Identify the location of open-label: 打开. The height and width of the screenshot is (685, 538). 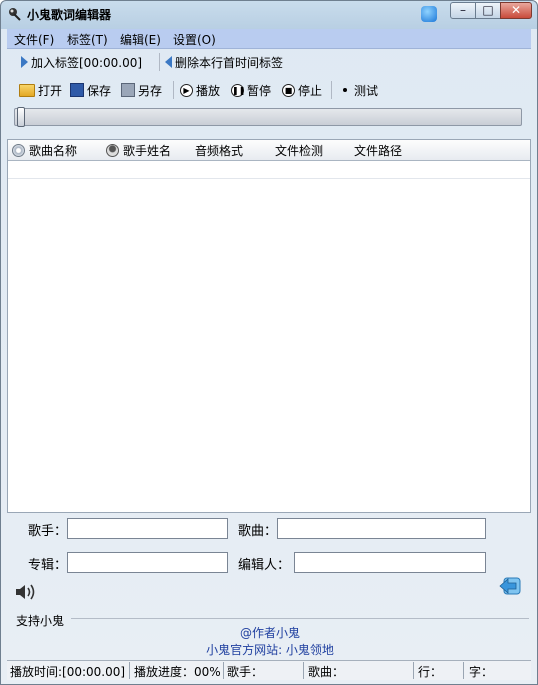
(50, 90).